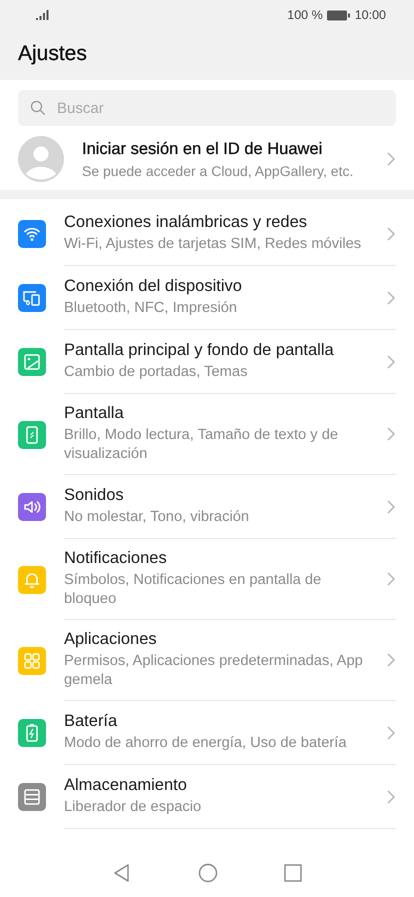 Image resolution: width=414 pixels, height=897 pixels. Describe the element at coordinates (52, 54) in the screenshot. I see `page-title: Ajustes` at that location.